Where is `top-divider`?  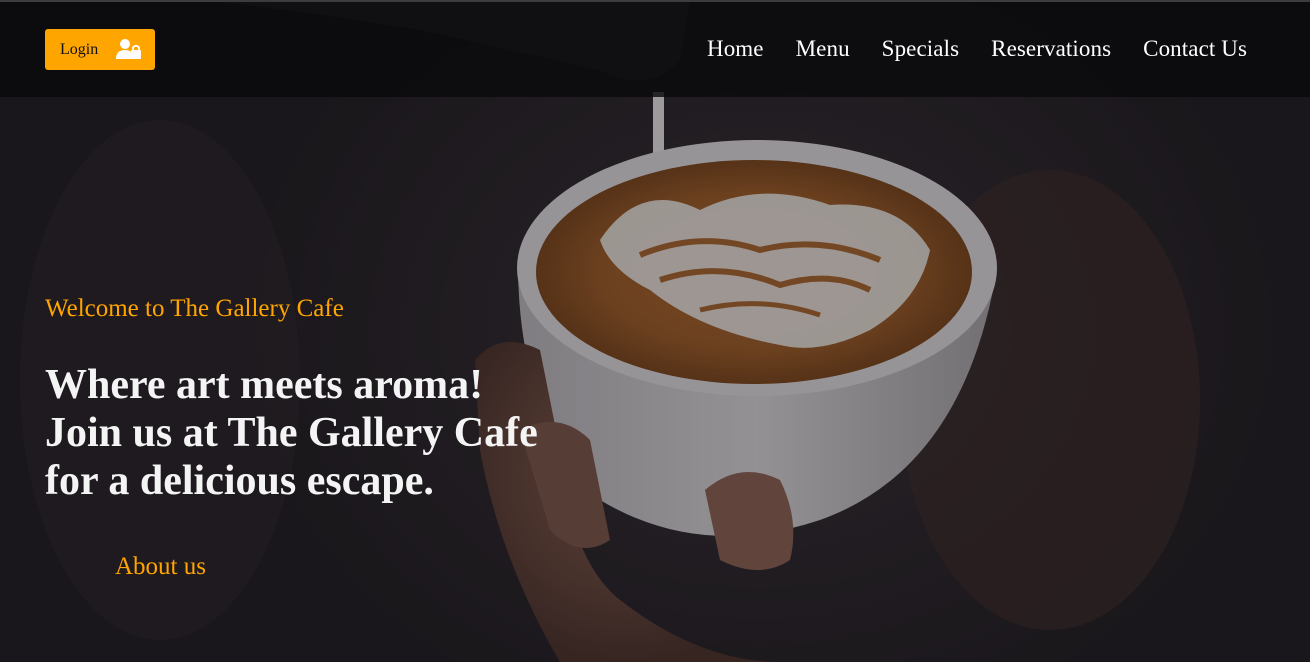 top-divider is located at coordinates (655, 1).